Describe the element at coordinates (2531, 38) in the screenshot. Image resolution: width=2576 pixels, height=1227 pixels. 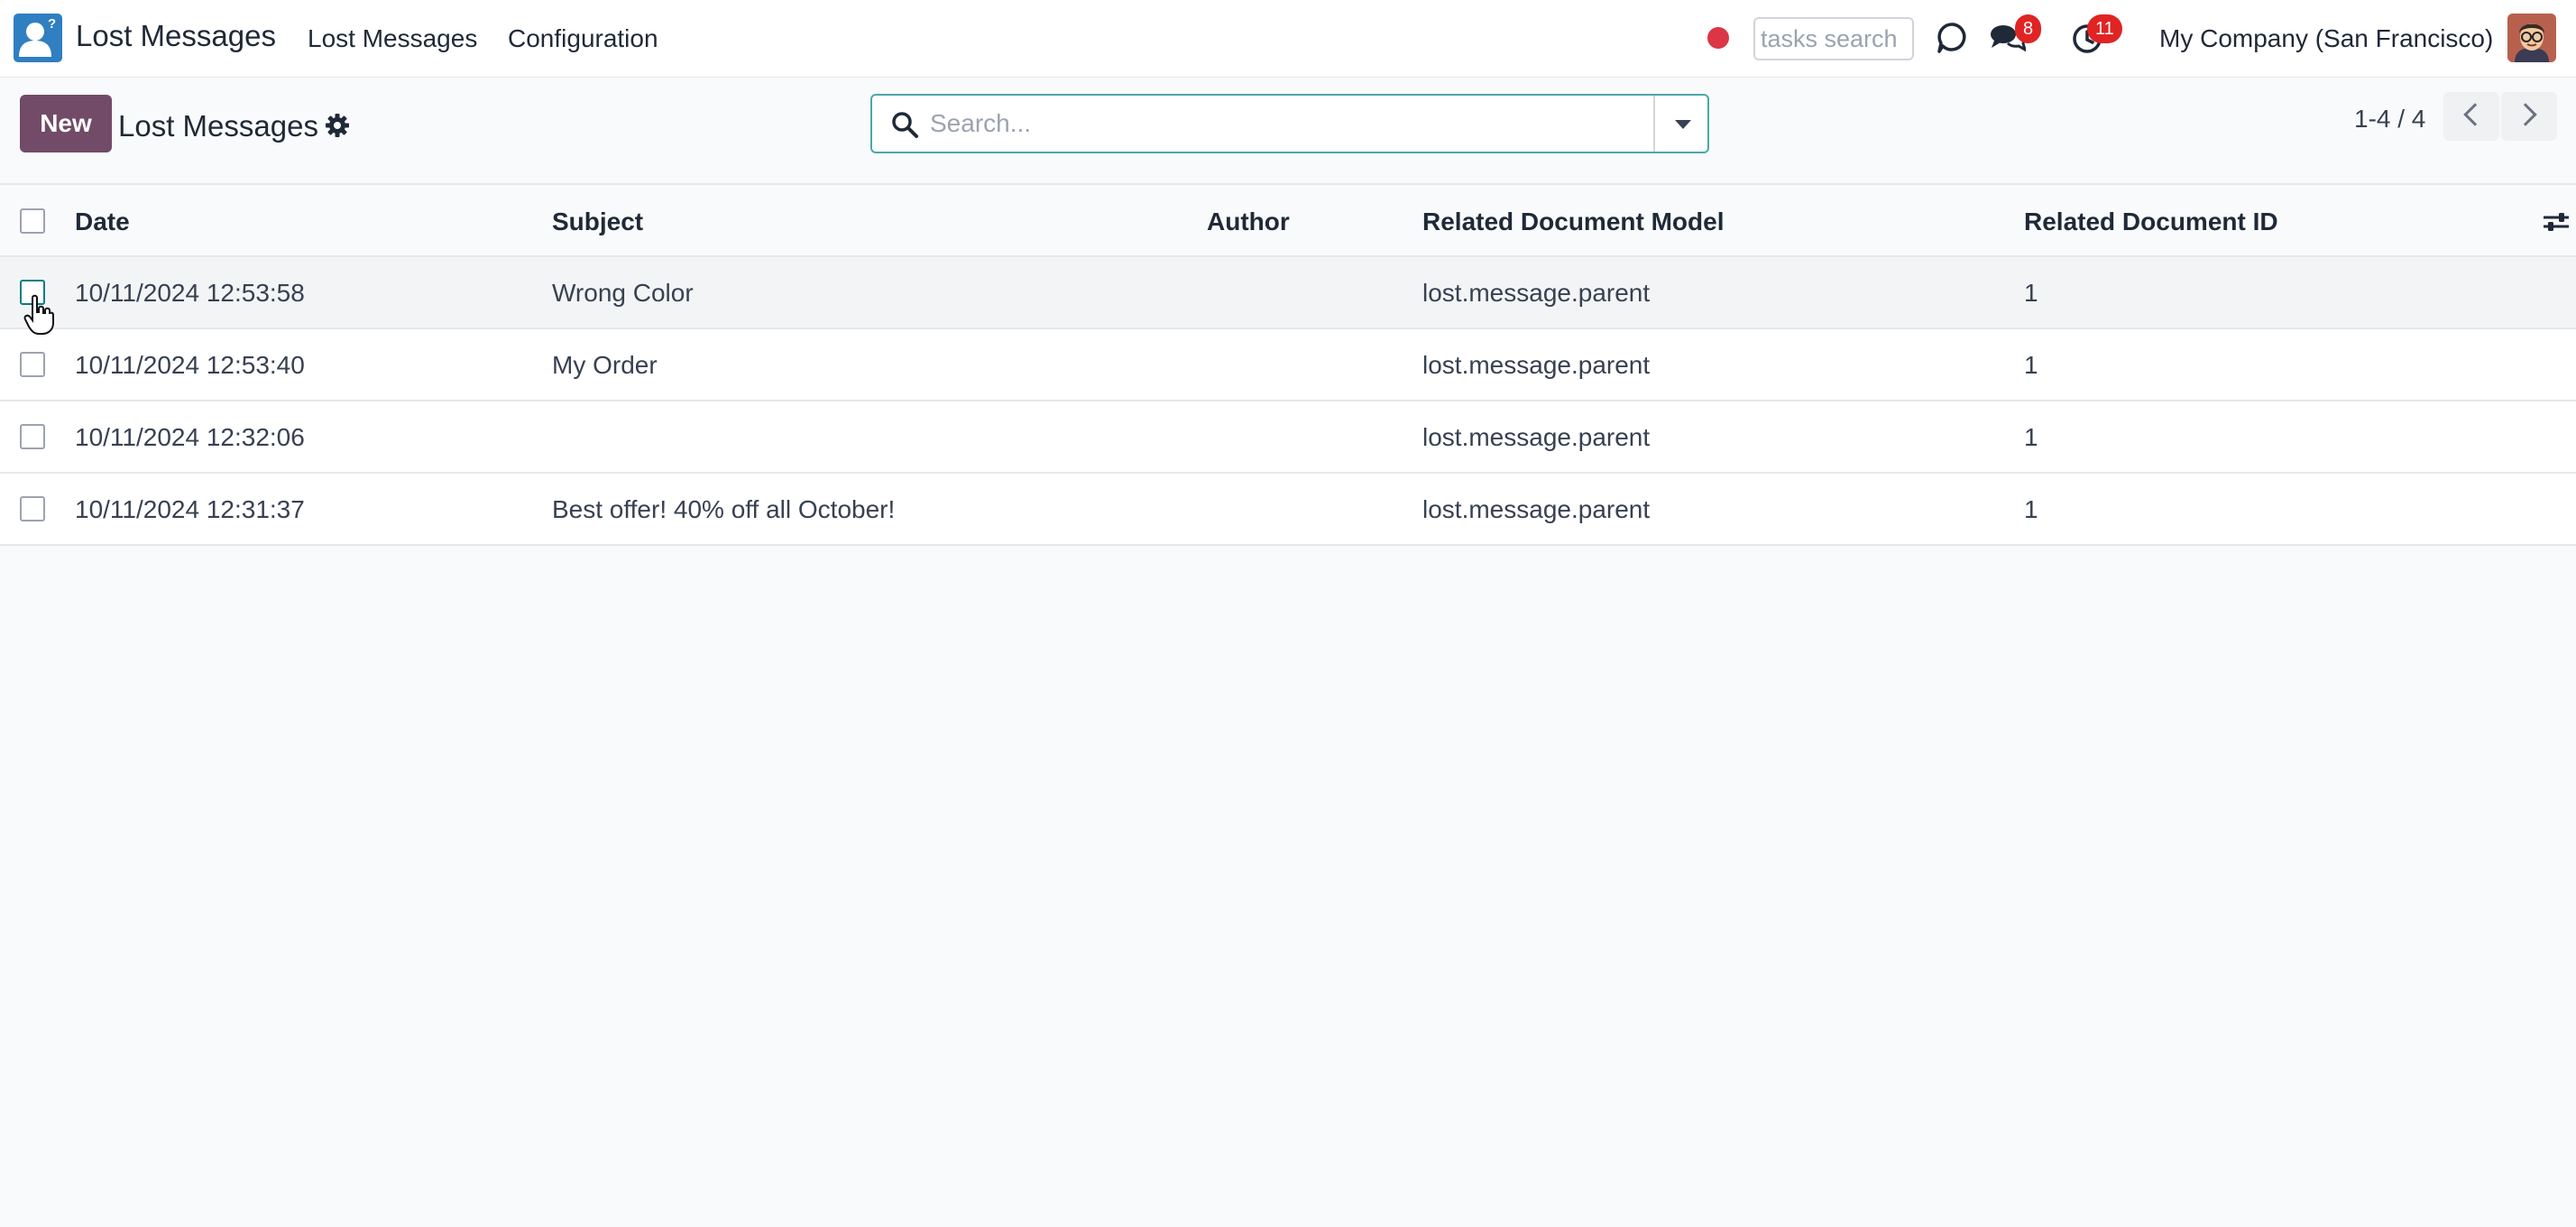
I see `user-avatar` at that location.